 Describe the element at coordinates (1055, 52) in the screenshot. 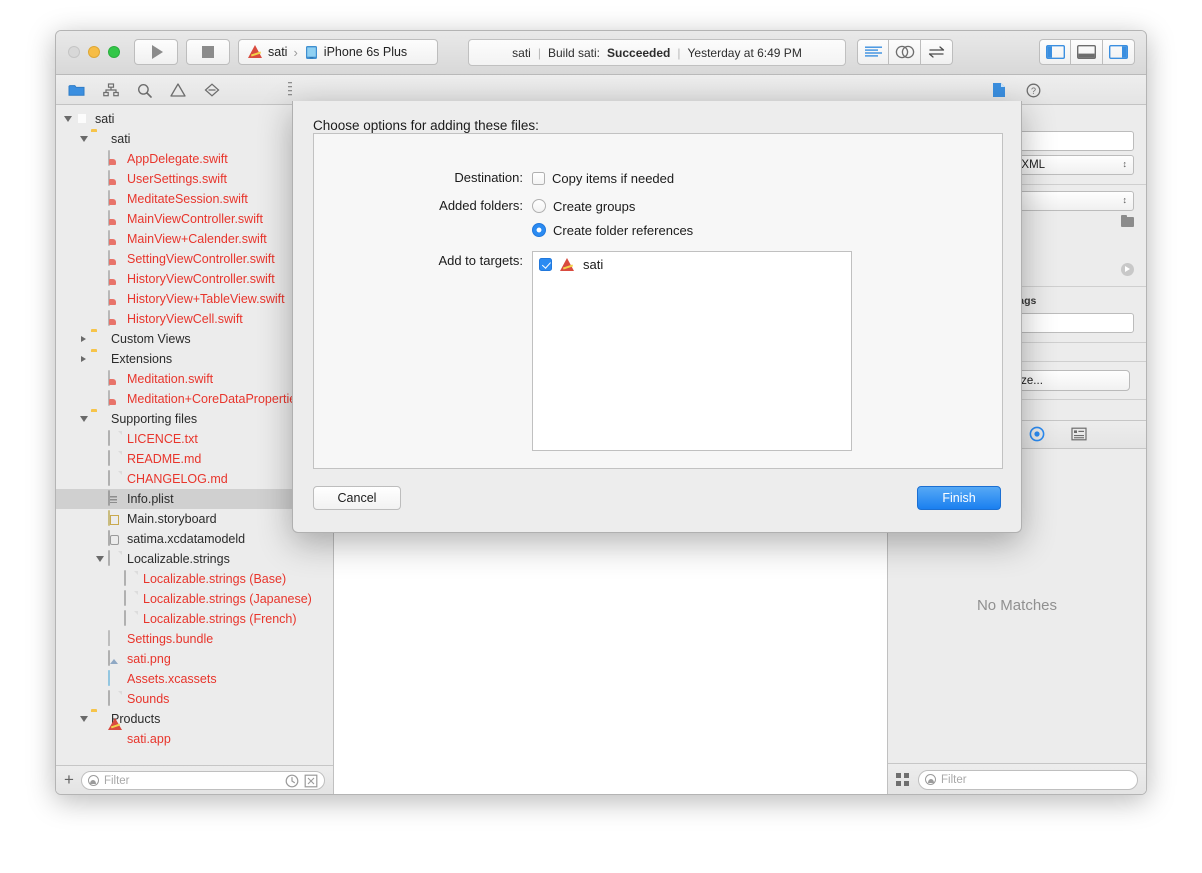

I see `toggle-navigator-button` at that location.